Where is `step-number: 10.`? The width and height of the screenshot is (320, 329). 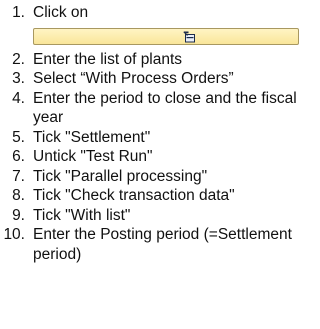 step-number: 10. is located at coordinates (14, 234).